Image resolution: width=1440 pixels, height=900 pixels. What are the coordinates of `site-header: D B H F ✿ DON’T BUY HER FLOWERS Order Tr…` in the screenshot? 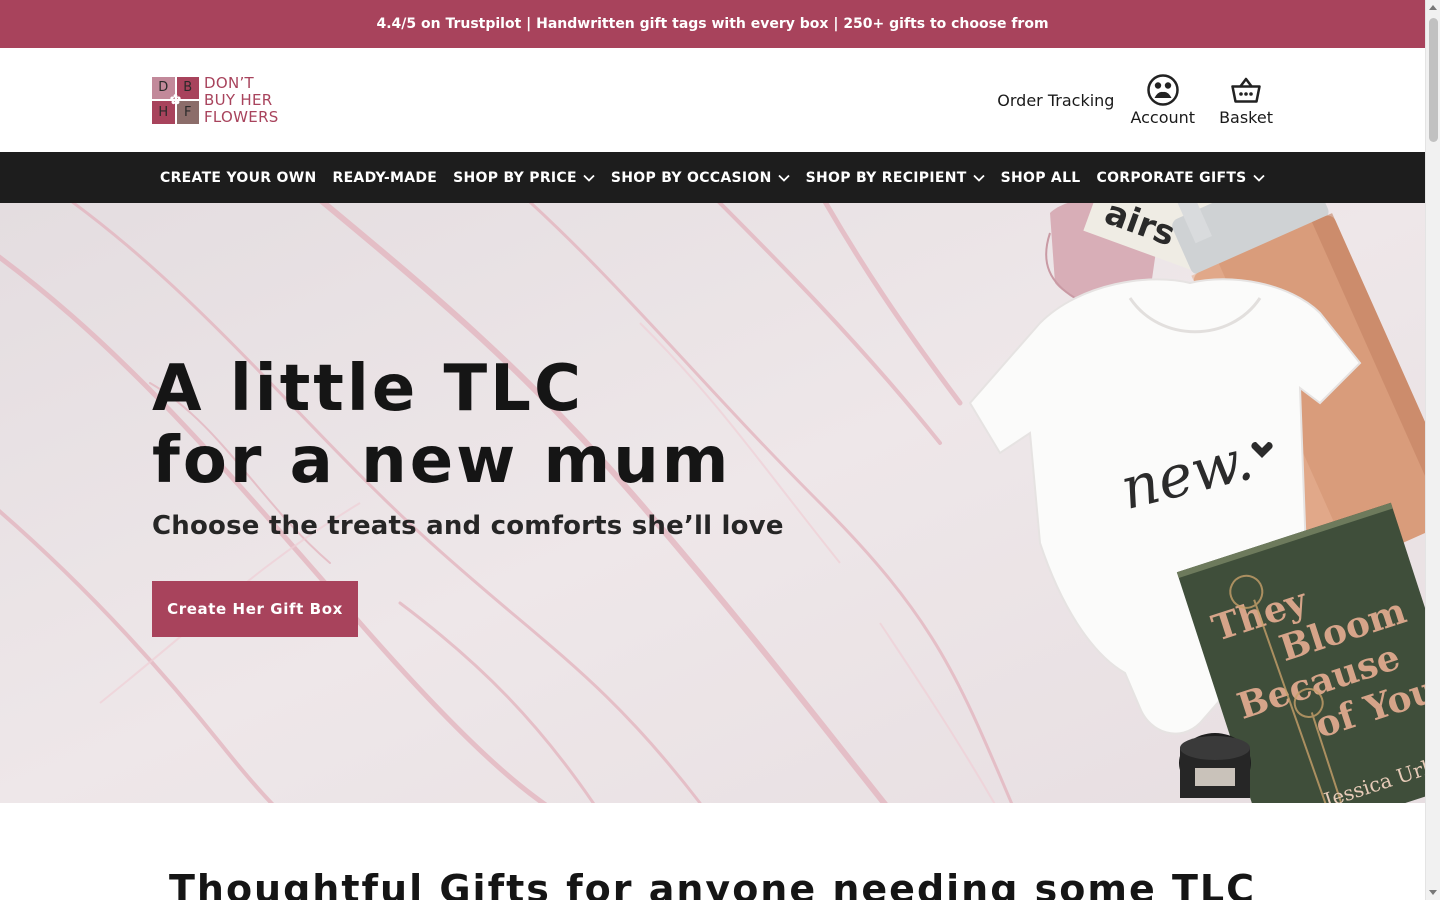 It's located at (712, 100).